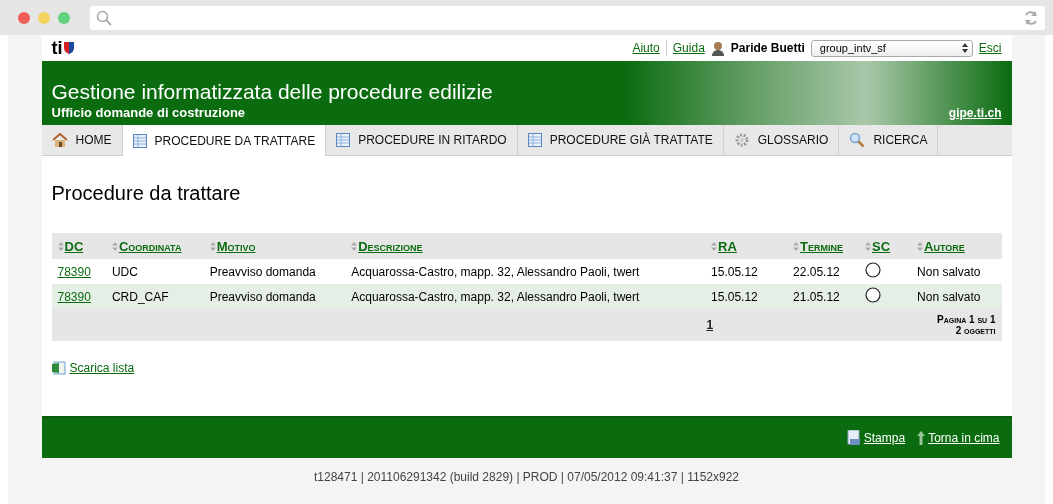 The image size is (1053, 504). Describe the element at coordinates (767, 48) in the screenshot. I see `user-name: Paride Buetti` at that location.